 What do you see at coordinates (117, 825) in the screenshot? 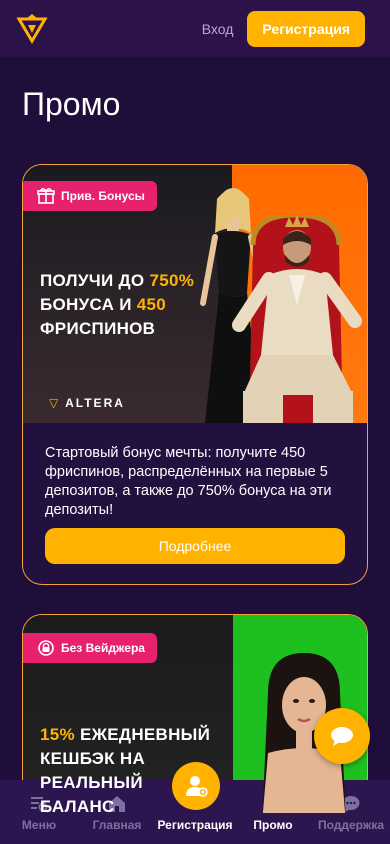
I see `nav-label: Главная` at bounding box center [117, 825].